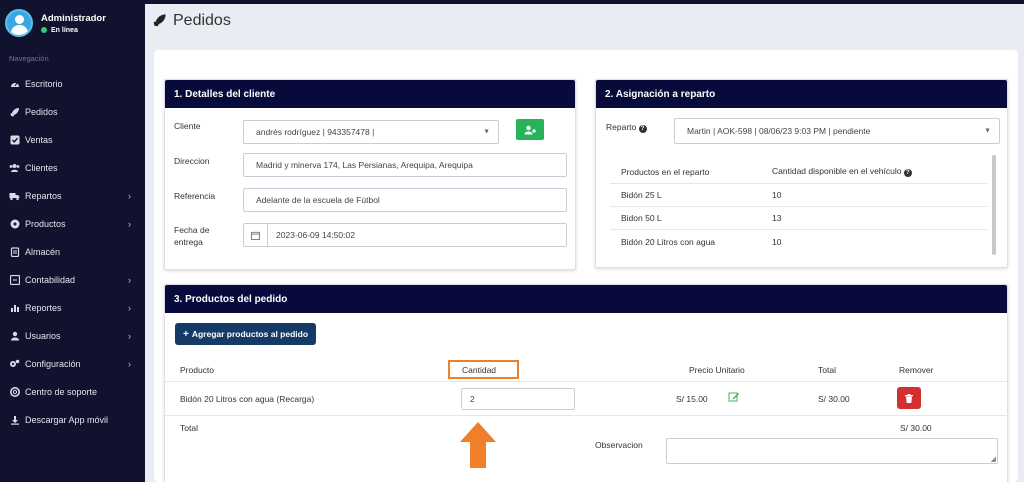 This screenshot has width=1024, height=482. Describe the element at coordinates (14, 392) in the screenshot. I see `support-icon` at that location.